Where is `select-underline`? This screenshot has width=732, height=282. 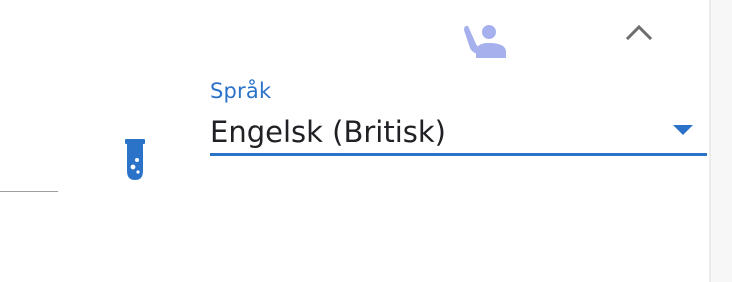
select-underline is located at coordinates (458, 154).